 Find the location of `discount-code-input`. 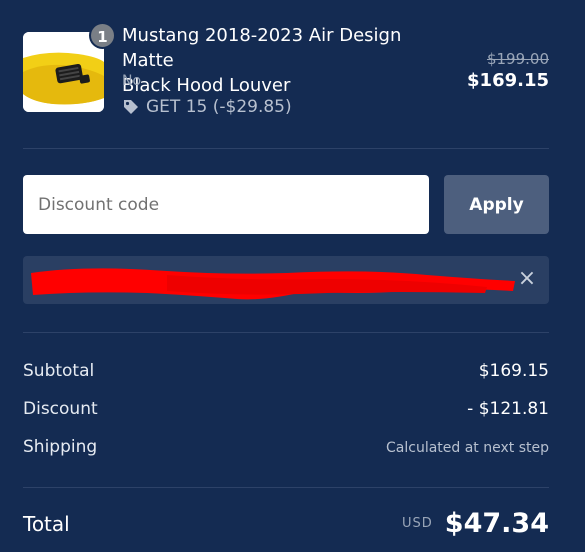

discount-code-input is located at coordinates (226, 204).